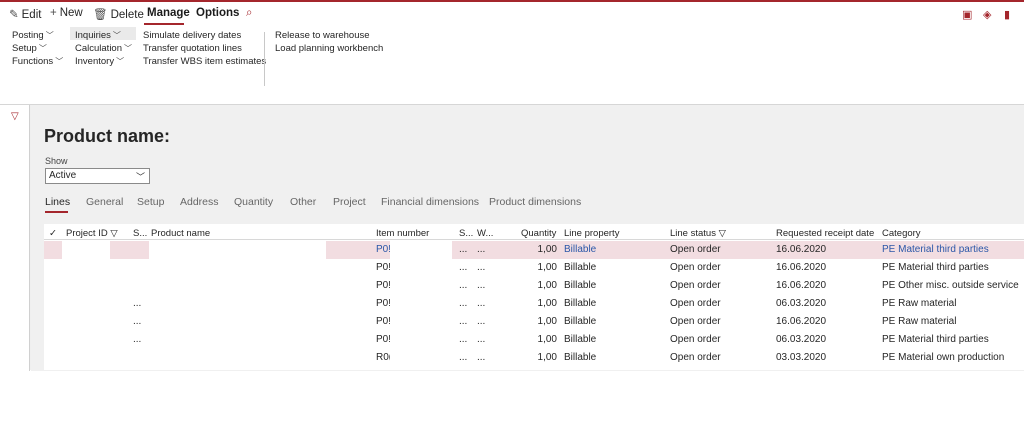 This screenshot has width=1024, height=421. I want to click on chevron-down-icon: ﹀, so click(59, 61).